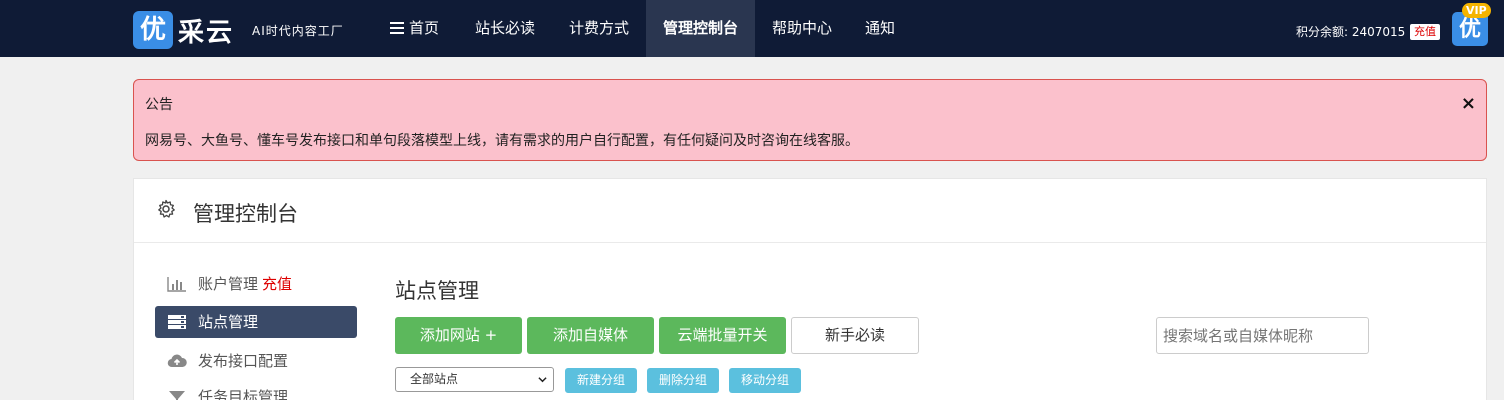  I want to click on logo-icon: 优, so click(153, 30).